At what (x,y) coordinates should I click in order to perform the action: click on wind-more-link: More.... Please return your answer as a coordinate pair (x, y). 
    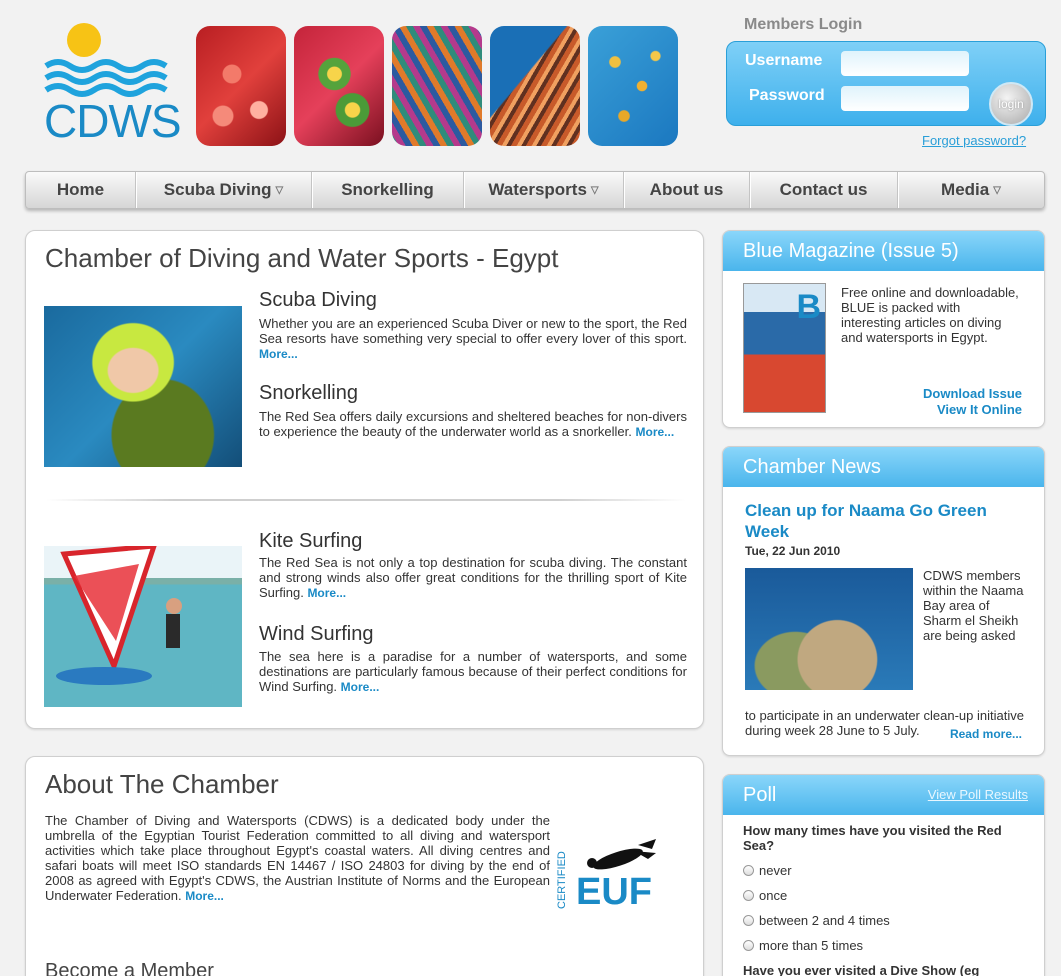
    Looking at the image, I should click on (360, 687).